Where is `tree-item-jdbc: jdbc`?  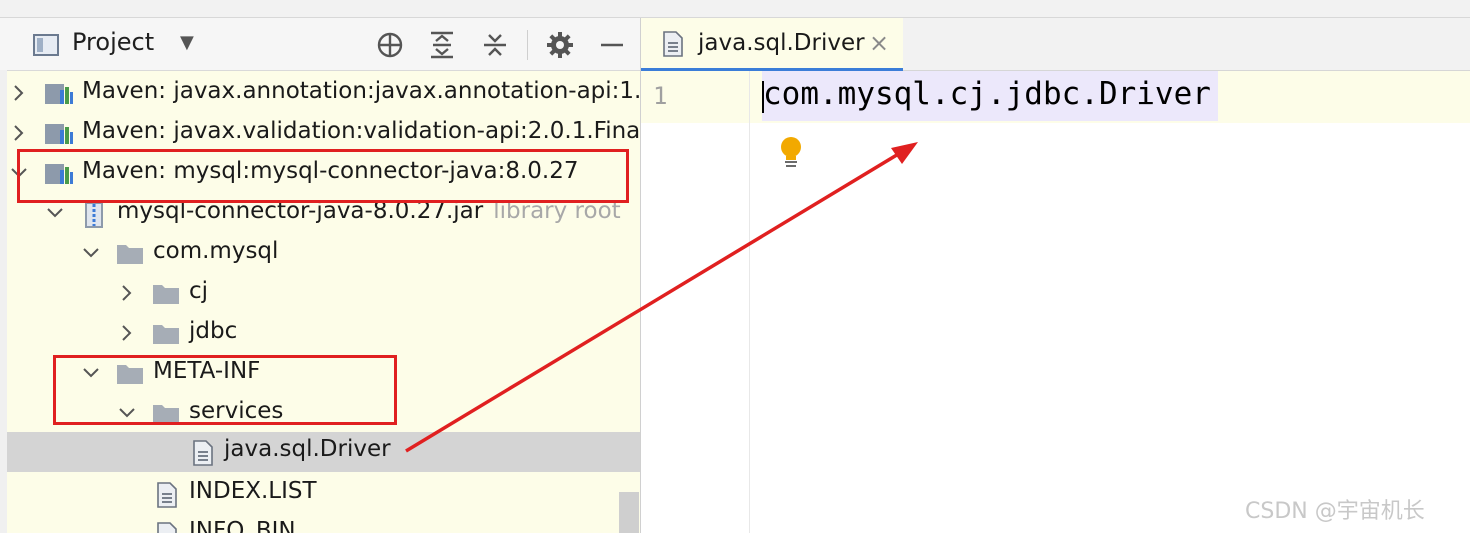 tree-item-jdbc: jdbc is located at coordinates (323, 334).